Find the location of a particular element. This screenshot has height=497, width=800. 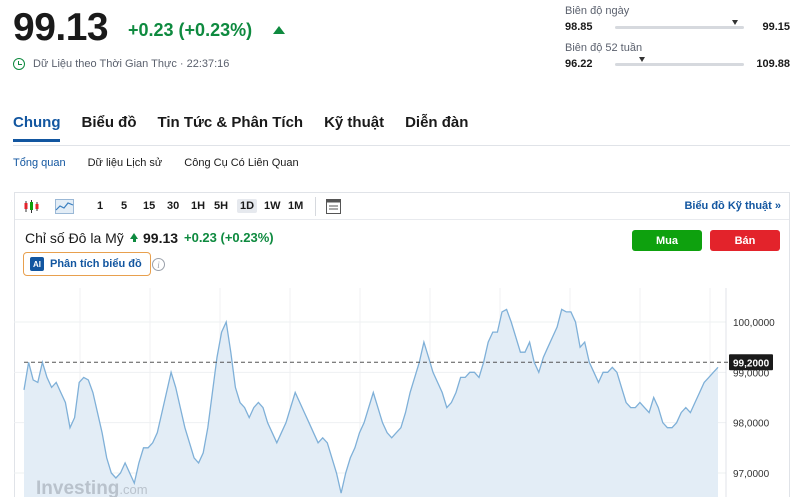

y-tick-label: 97,0000 is located at coordinates (751, 474).